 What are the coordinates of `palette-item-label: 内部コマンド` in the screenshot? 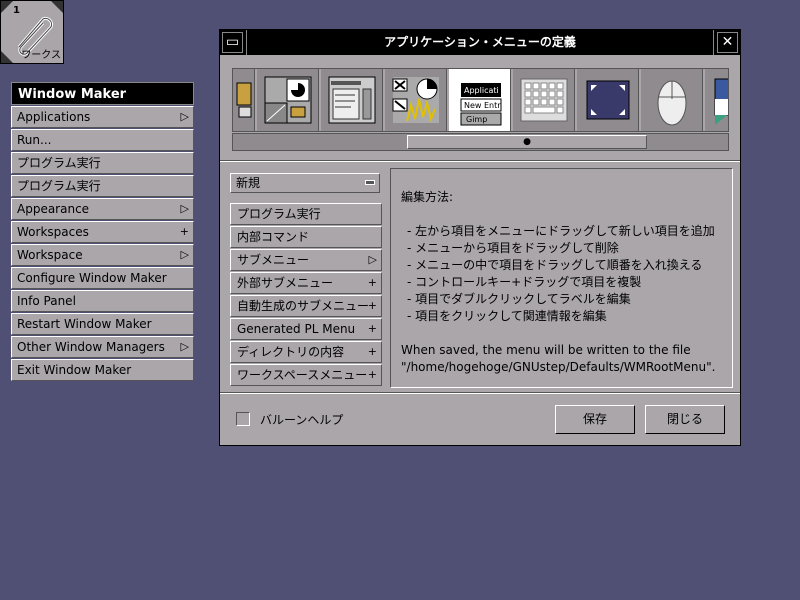 It's located at (273, 237).